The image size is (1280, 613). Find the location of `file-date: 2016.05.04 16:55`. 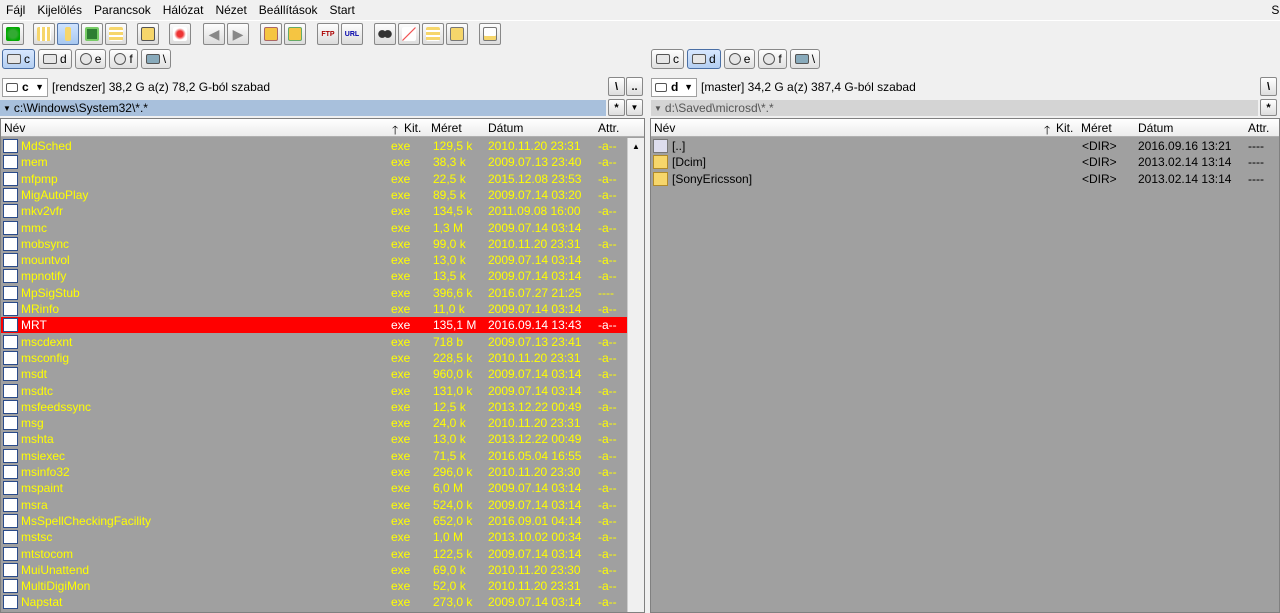

file-date: 2016.05.04 16:55 is located at coordinates (535, 455).